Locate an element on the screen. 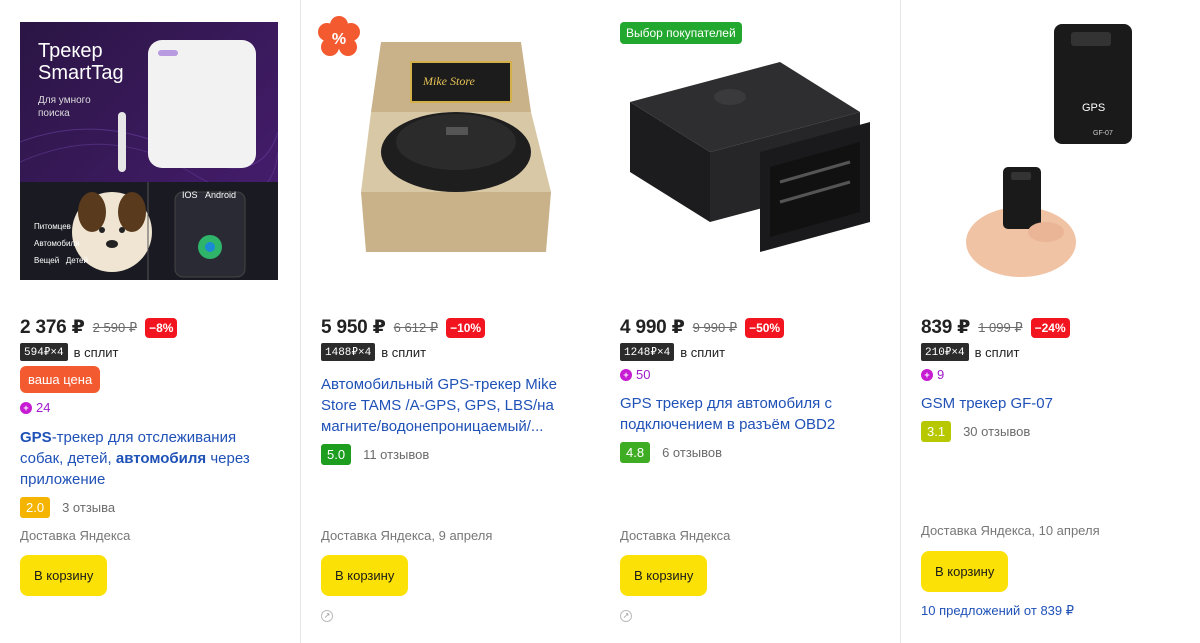  split-row: 1488₽×4 в сплит is located at coordinates (373, 352).